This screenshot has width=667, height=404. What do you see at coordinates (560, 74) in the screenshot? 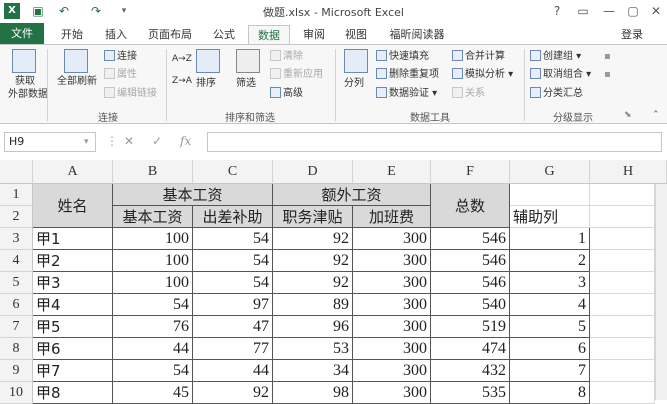
I see `ungroup-button: 取消组合 ▾` at bounding box center [560, 74].